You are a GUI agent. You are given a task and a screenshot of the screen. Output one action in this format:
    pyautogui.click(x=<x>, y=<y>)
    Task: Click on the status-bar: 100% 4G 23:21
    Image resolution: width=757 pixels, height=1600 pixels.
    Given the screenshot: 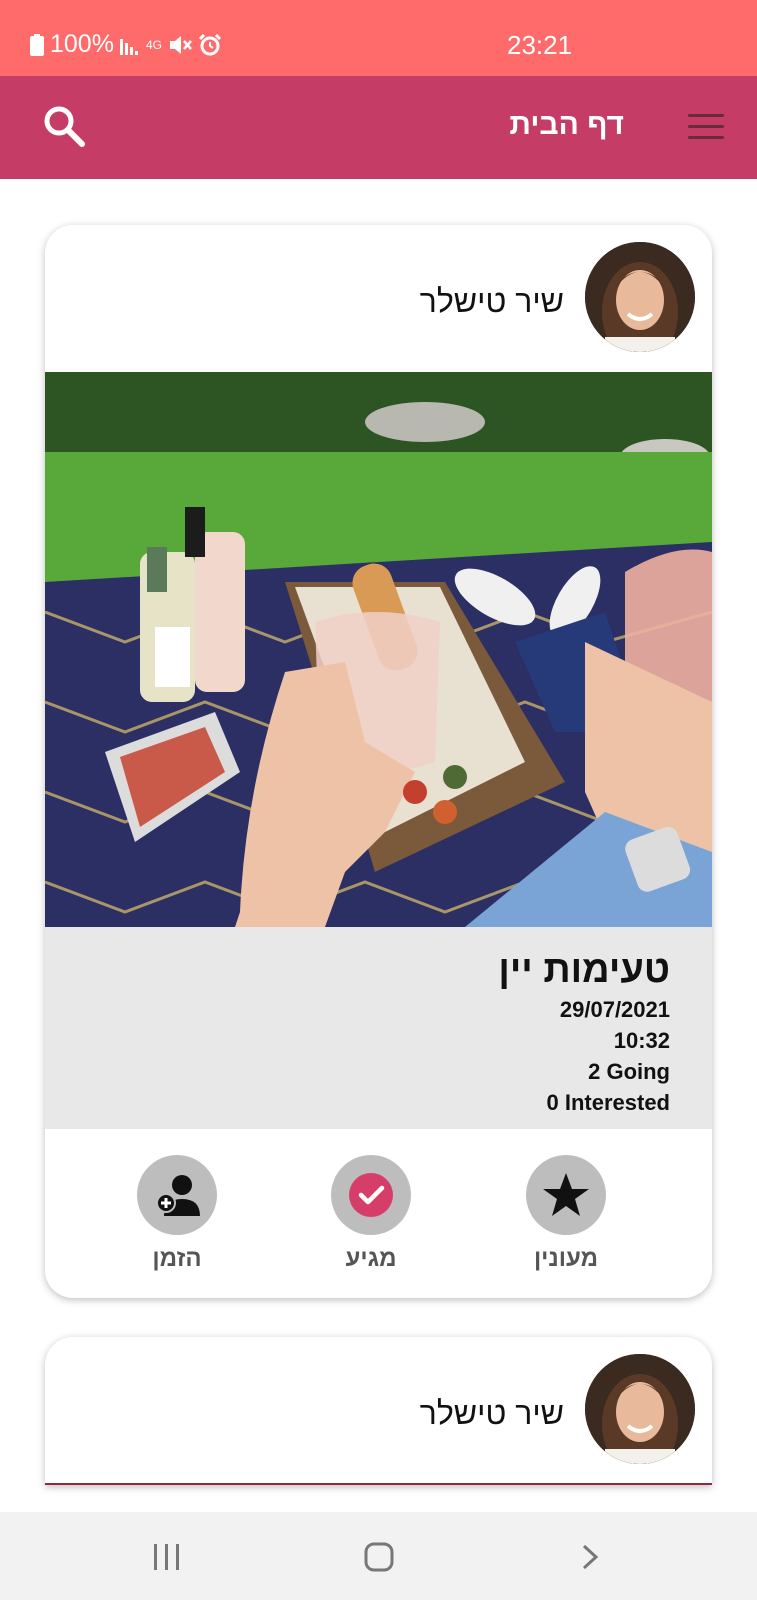 What is the action you would take?
    pyautogui.click(x=378, y=38)
    